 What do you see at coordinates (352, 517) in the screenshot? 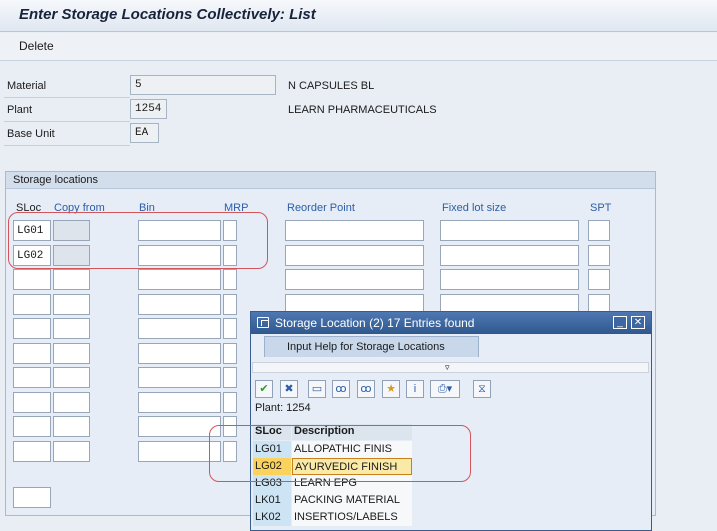
I see `result-description: INSERTIOS/LABELS` at bounding box center [352, 517].